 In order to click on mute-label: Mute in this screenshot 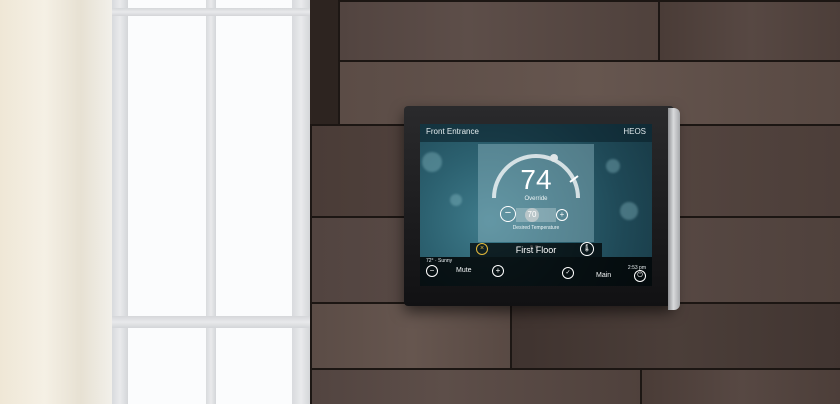, I will do `click(464, 270)`.